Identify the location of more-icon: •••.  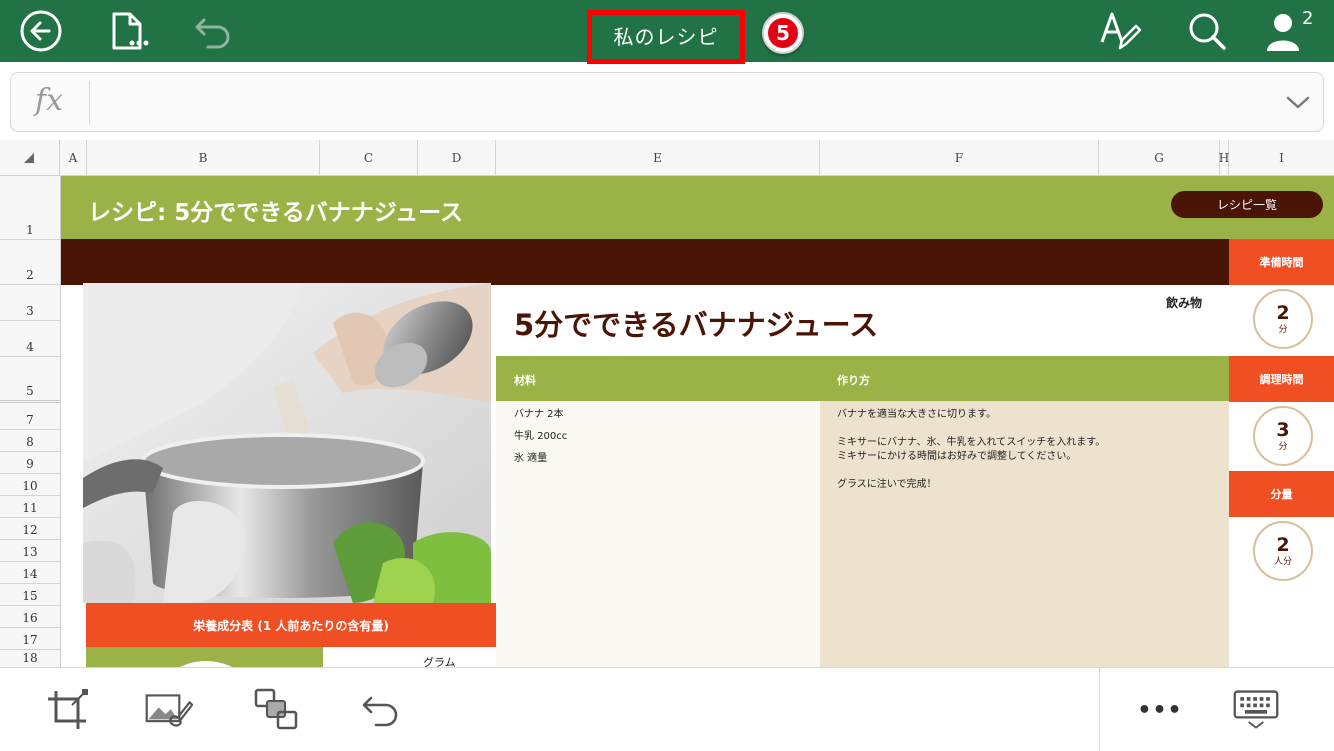
(1160, 710).